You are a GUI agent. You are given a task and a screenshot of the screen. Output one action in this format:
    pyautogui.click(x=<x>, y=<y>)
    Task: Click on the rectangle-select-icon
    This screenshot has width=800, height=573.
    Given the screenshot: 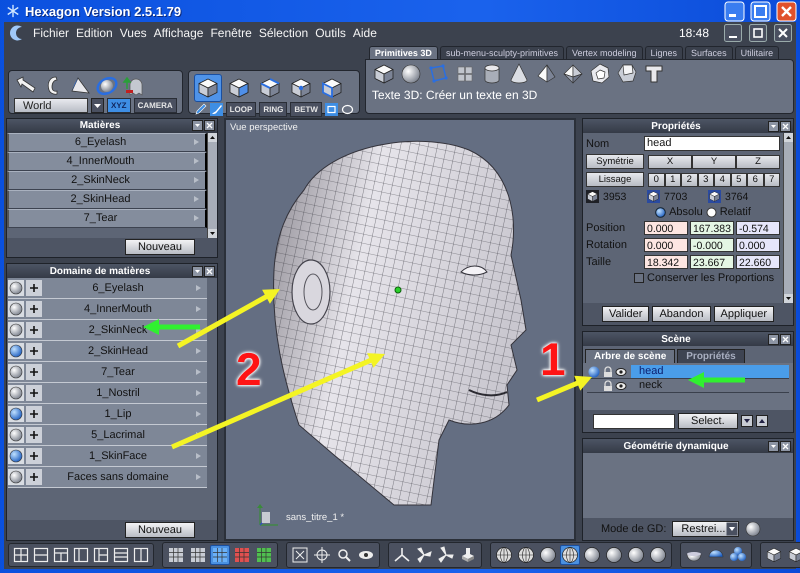 What is the action you would take?
    pyautogui.click(x=331, y=109)
    